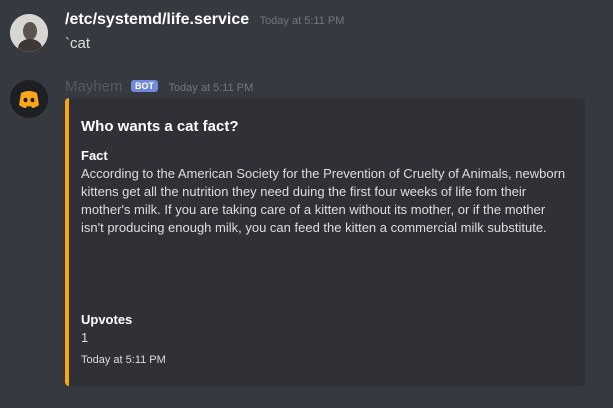 Image resolution: width=613 pixels, height=408 pixels. I want to click on embed-title: Who wants a cat fact?, so click(160, 126).